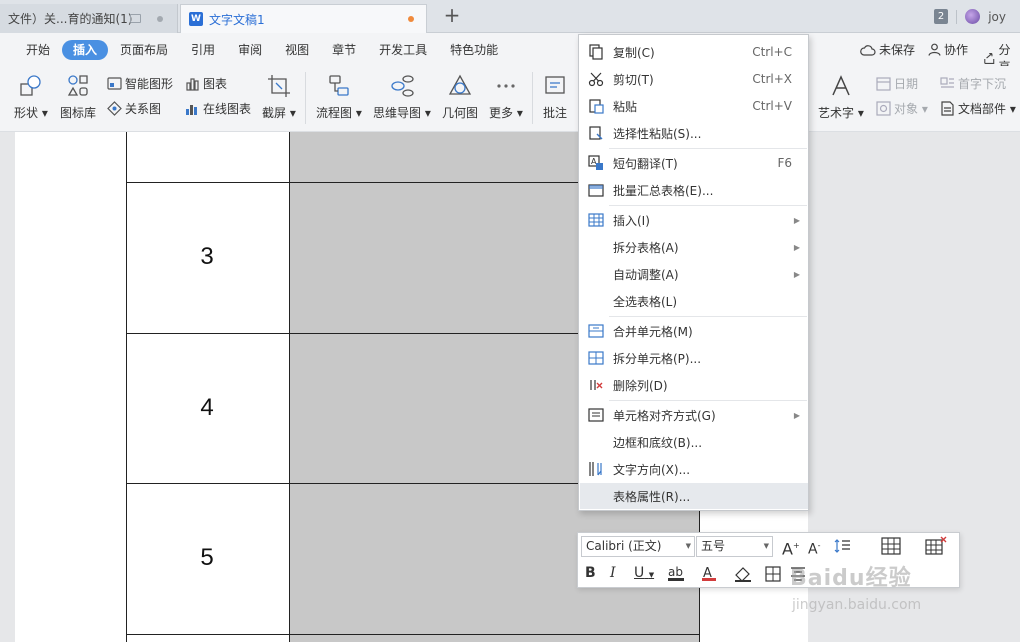 This screenshot has height=642, width=1020. I want to click on menu-label: 自动调整(A), so click(646, 274).